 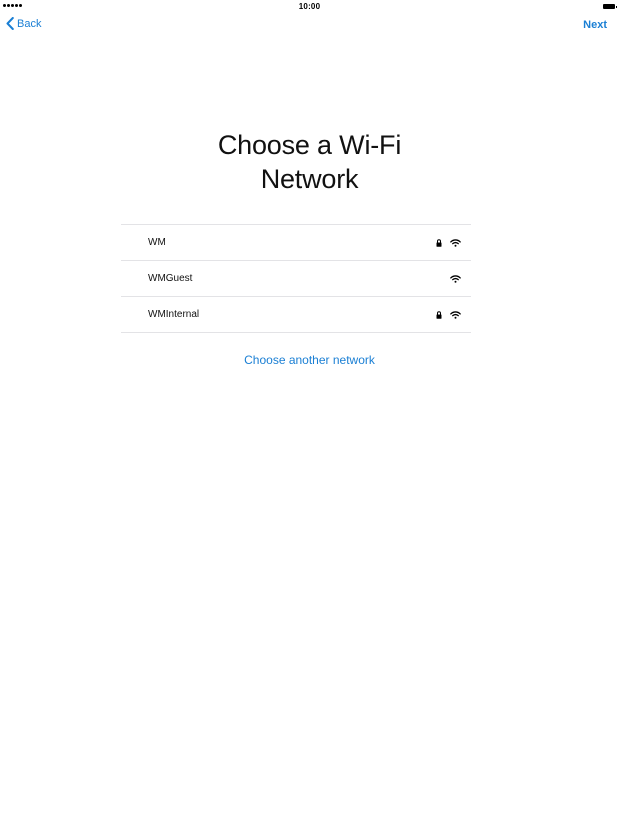 I want to click on network-row-wminternal: WMInternal, so click(x=296, y=315).